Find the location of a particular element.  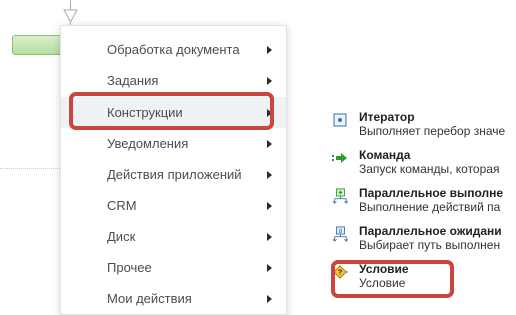

submenu-item-description: Выбирает путь выполнен is located at coordinates (430, 245).